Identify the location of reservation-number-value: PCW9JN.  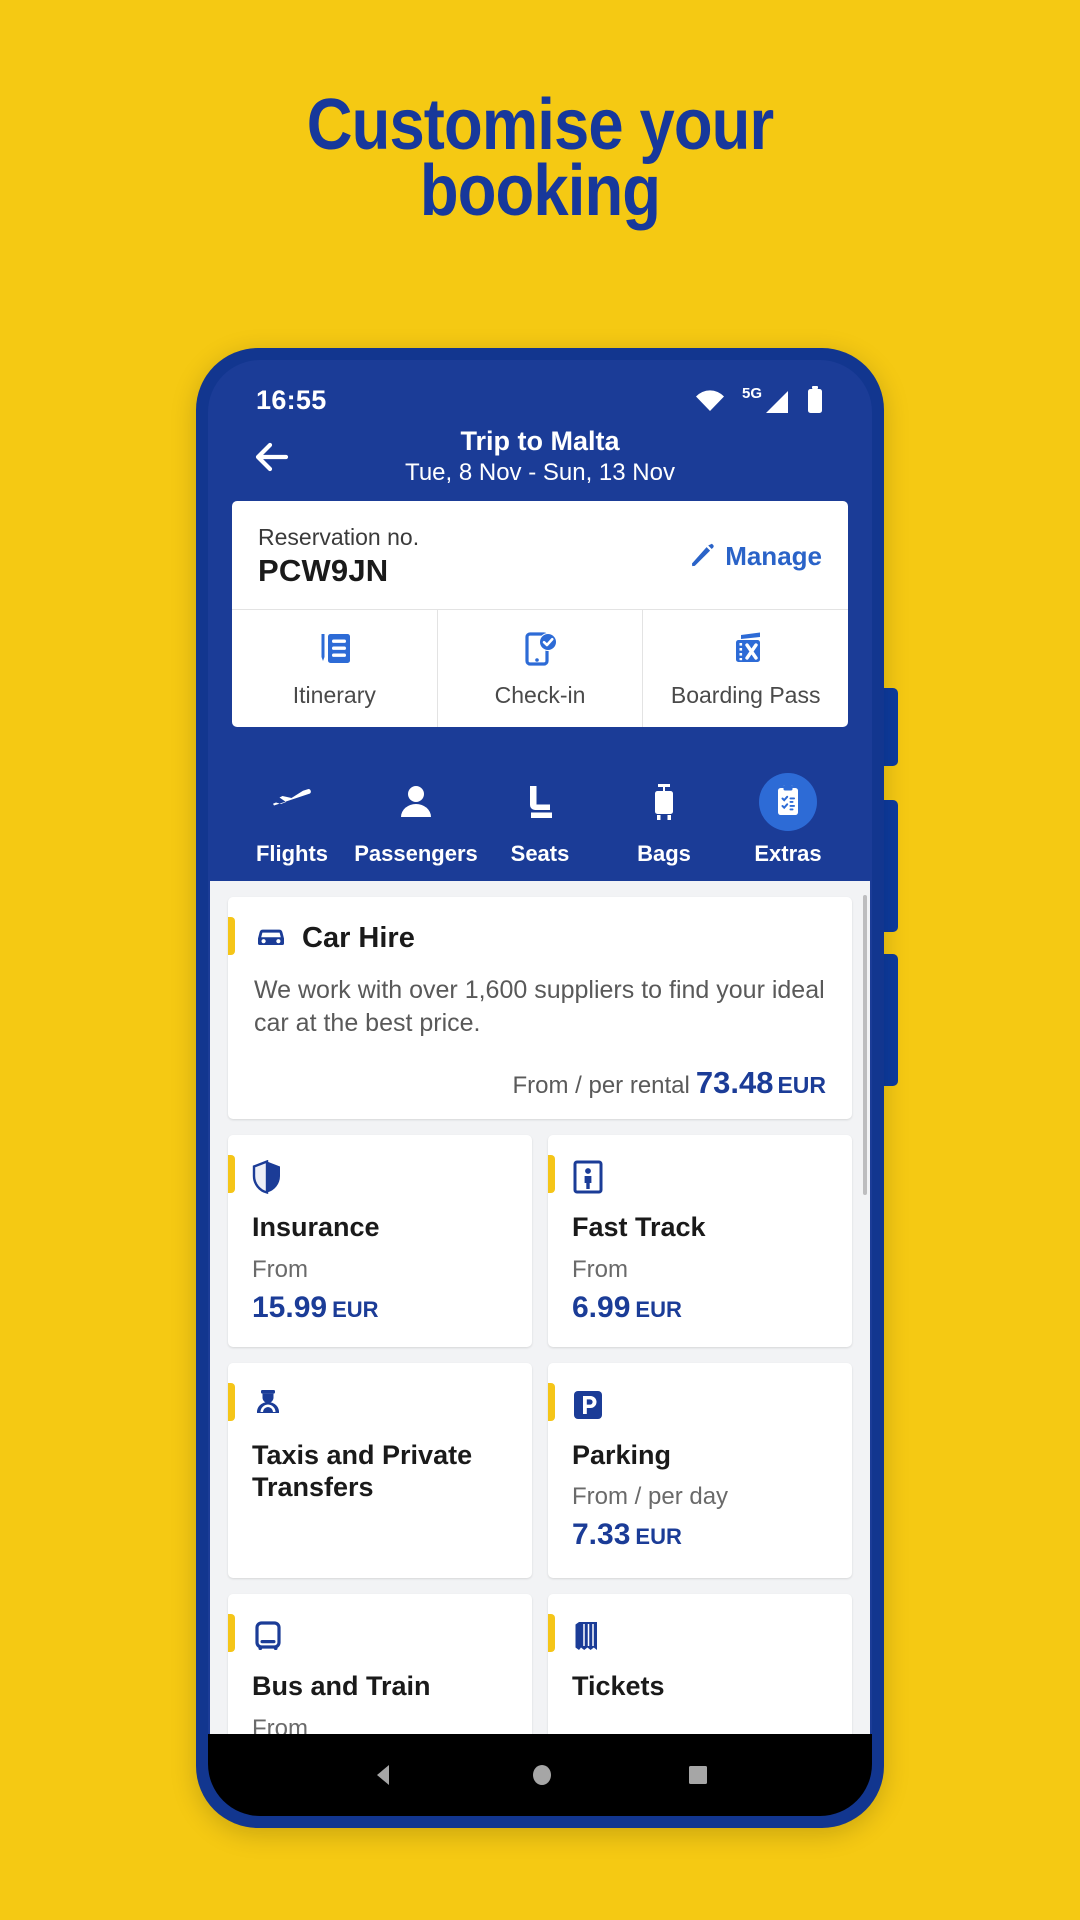
(323, 571).